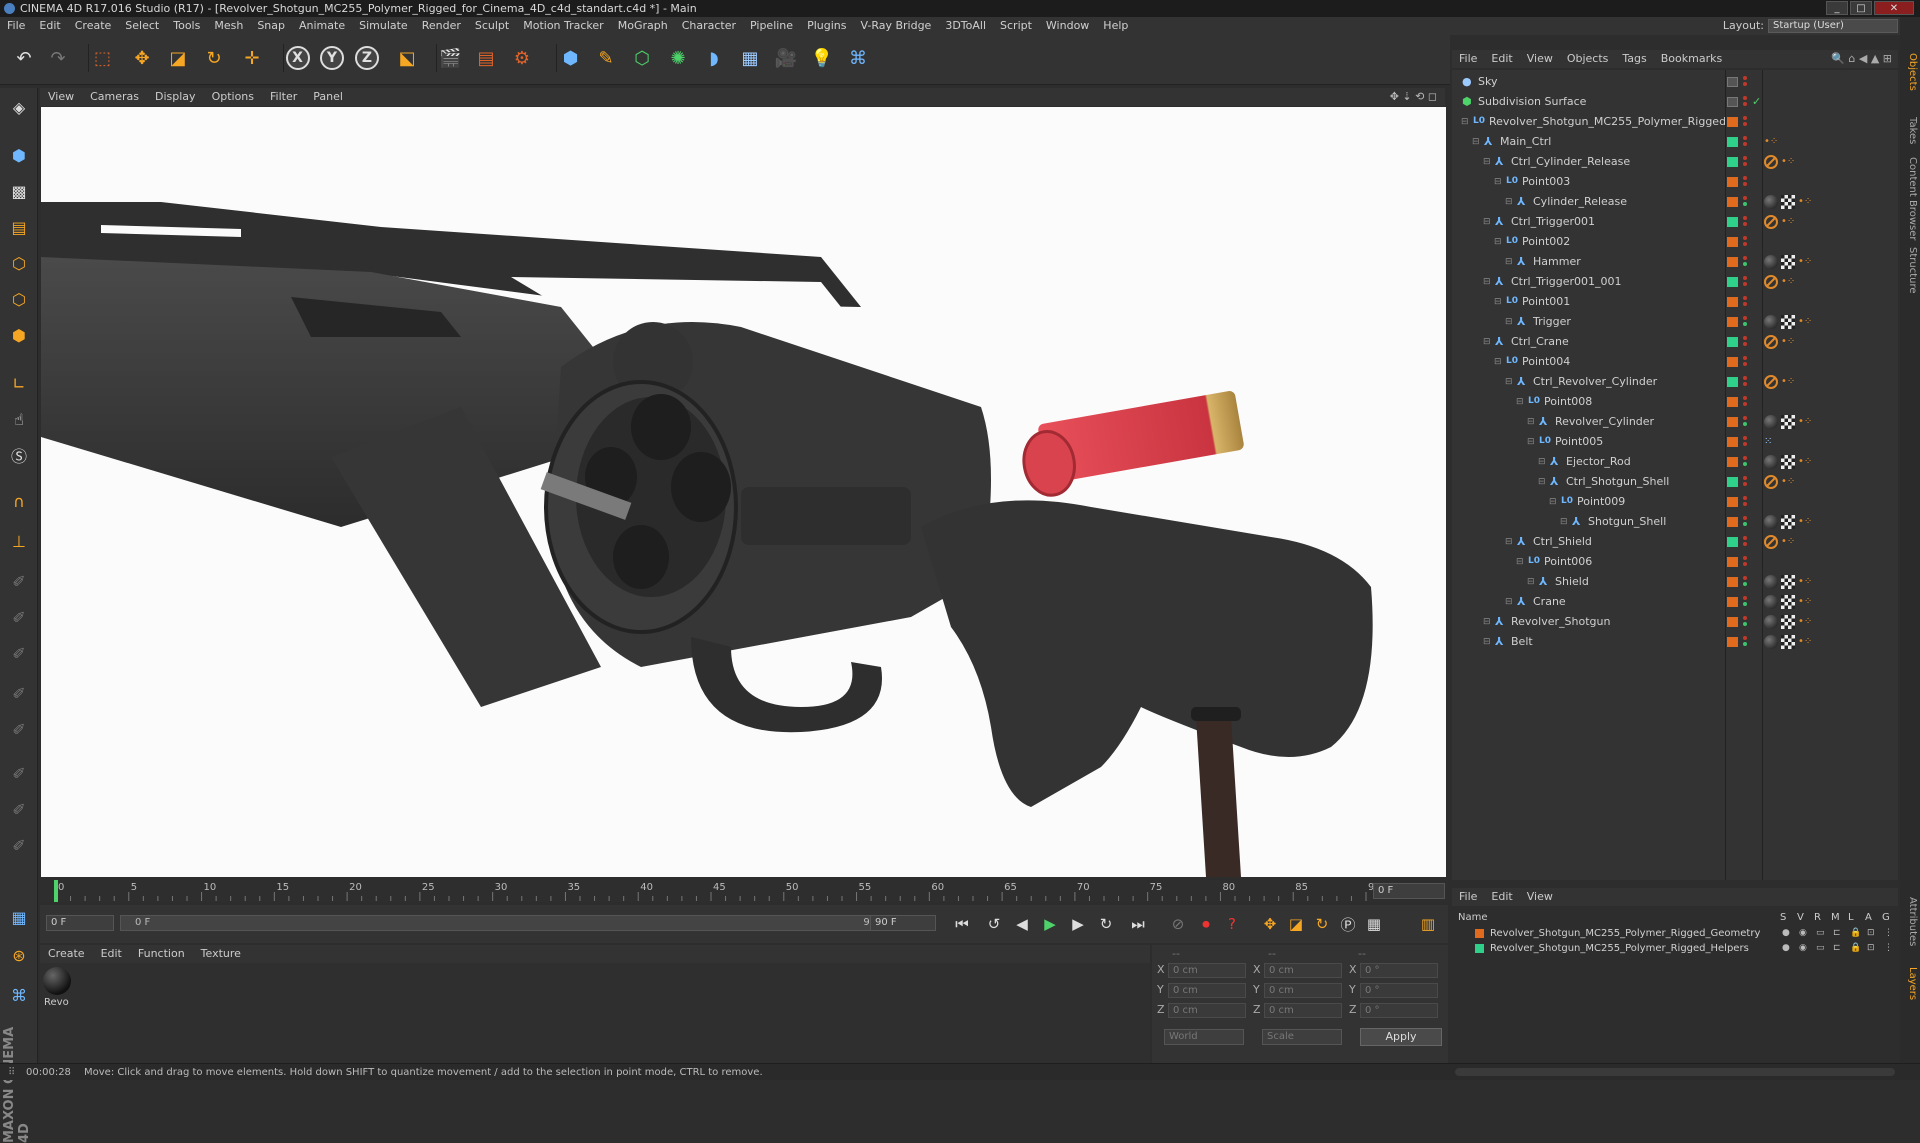  Describe the element at coordinates (252, 58) in the screenshot. I see `transform-icon: ✛` at that location.